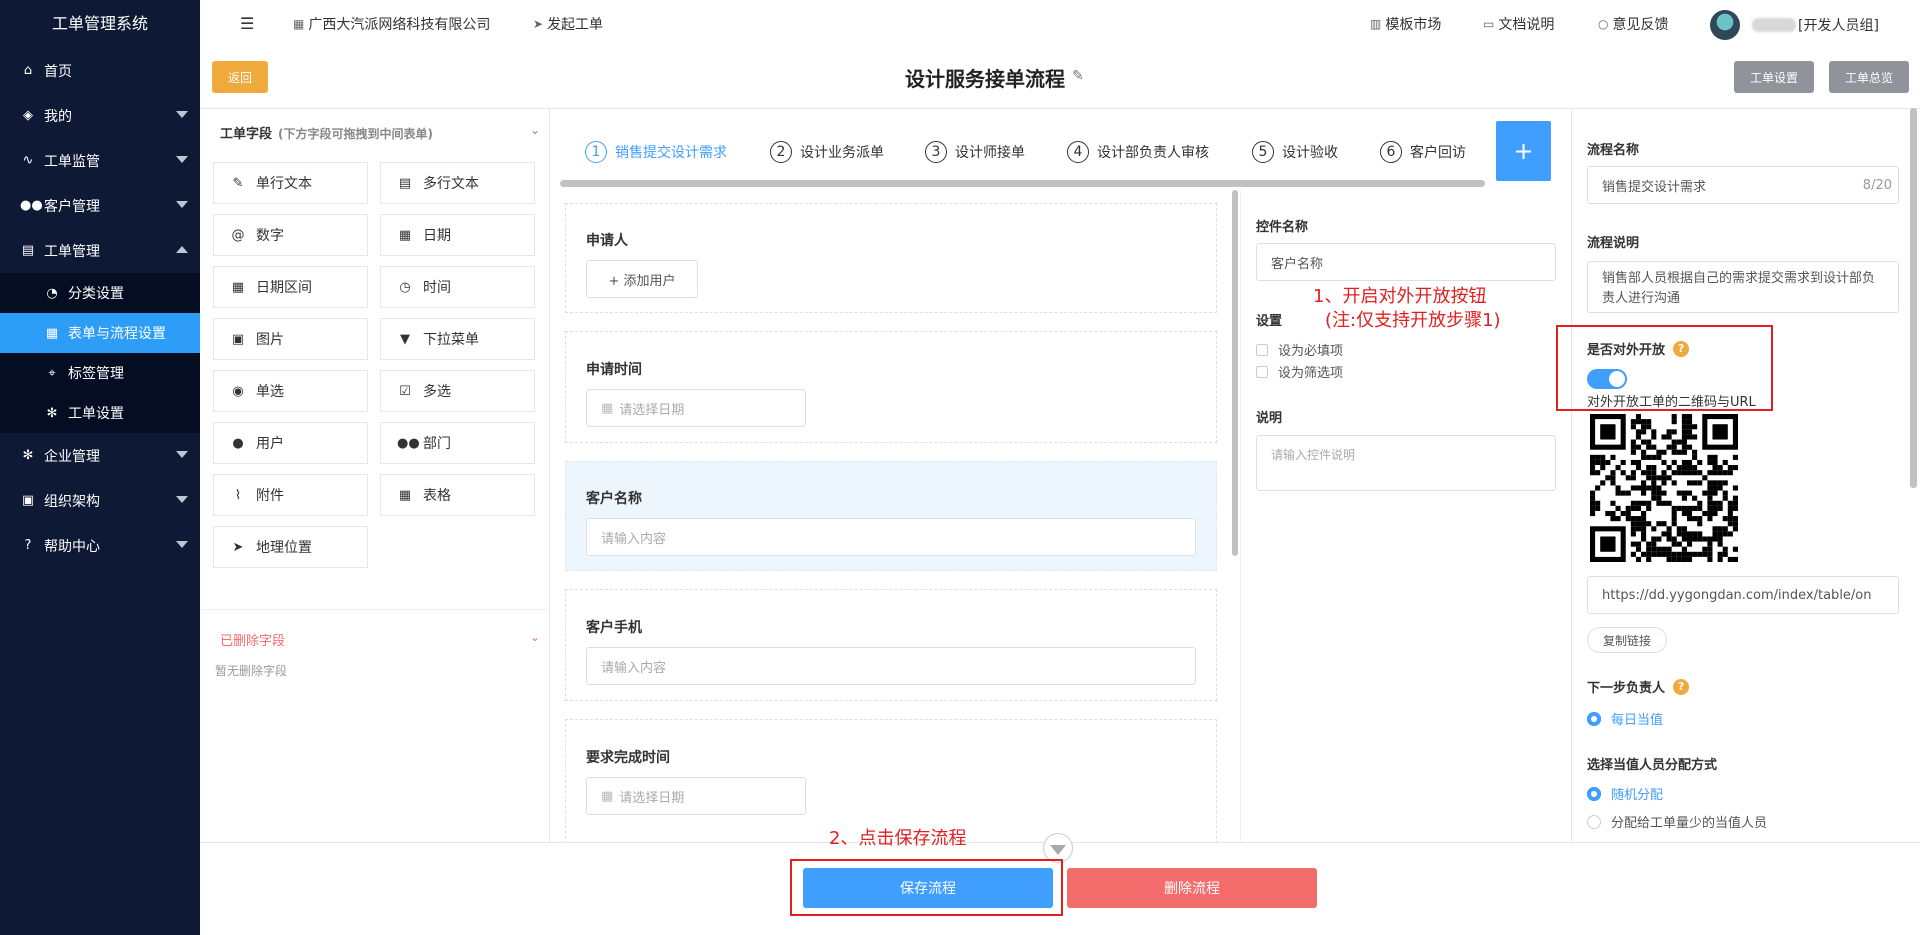 The image size is (1920, 935). Describe the element at coordinates (936, 152) in the screenshot. I see `step-number: 3` at that location.